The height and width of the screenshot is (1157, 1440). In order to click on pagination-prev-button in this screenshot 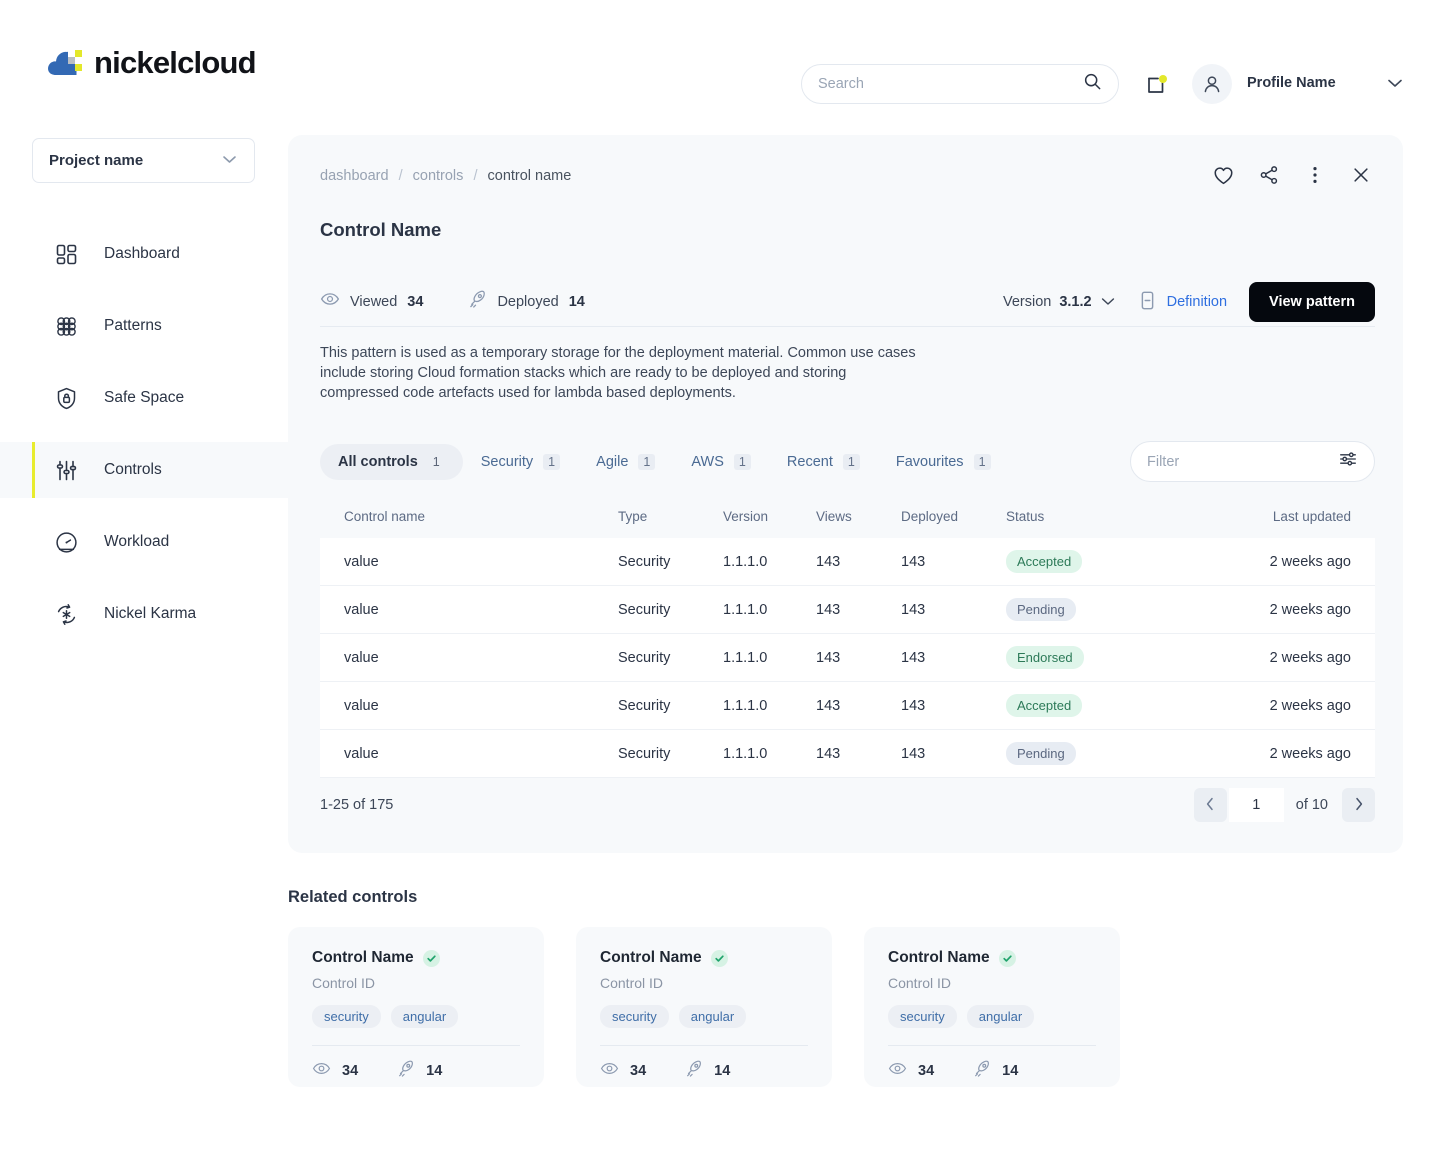, I will do `click(1210, 805)`.